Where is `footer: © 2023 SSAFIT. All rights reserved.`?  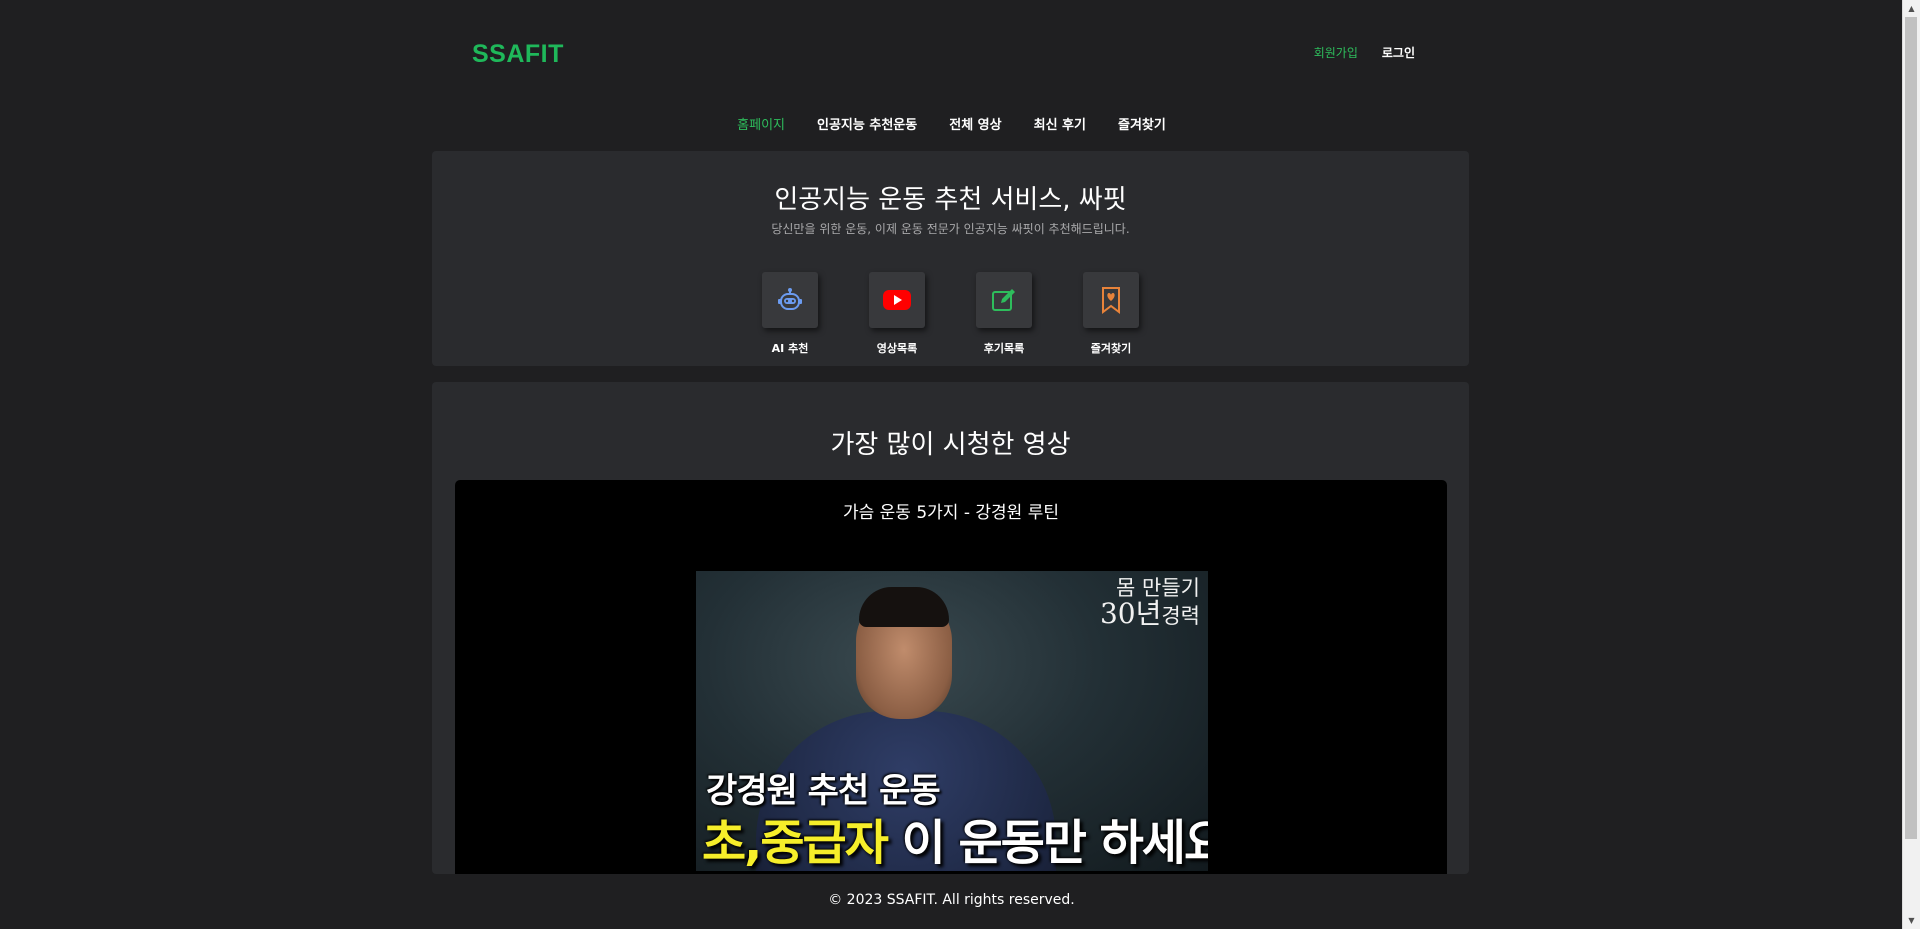
footer: © 2023 SSAFIT. All rights reserved. is located at coordinates (951, 901).